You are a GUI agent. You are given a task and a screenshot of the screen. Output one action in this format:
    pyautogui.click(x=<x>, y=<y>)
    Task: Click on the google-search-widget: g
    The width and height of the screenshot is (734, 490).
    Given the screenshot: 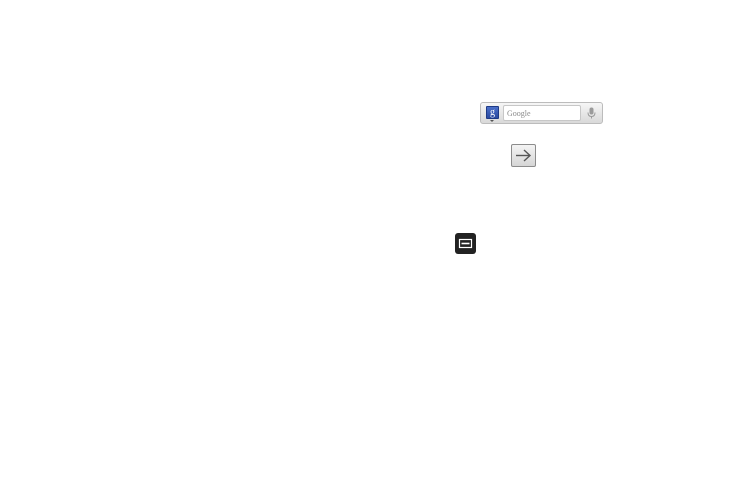 What is the action you would take?
    pyautogui.click(x=541, y=113)
    